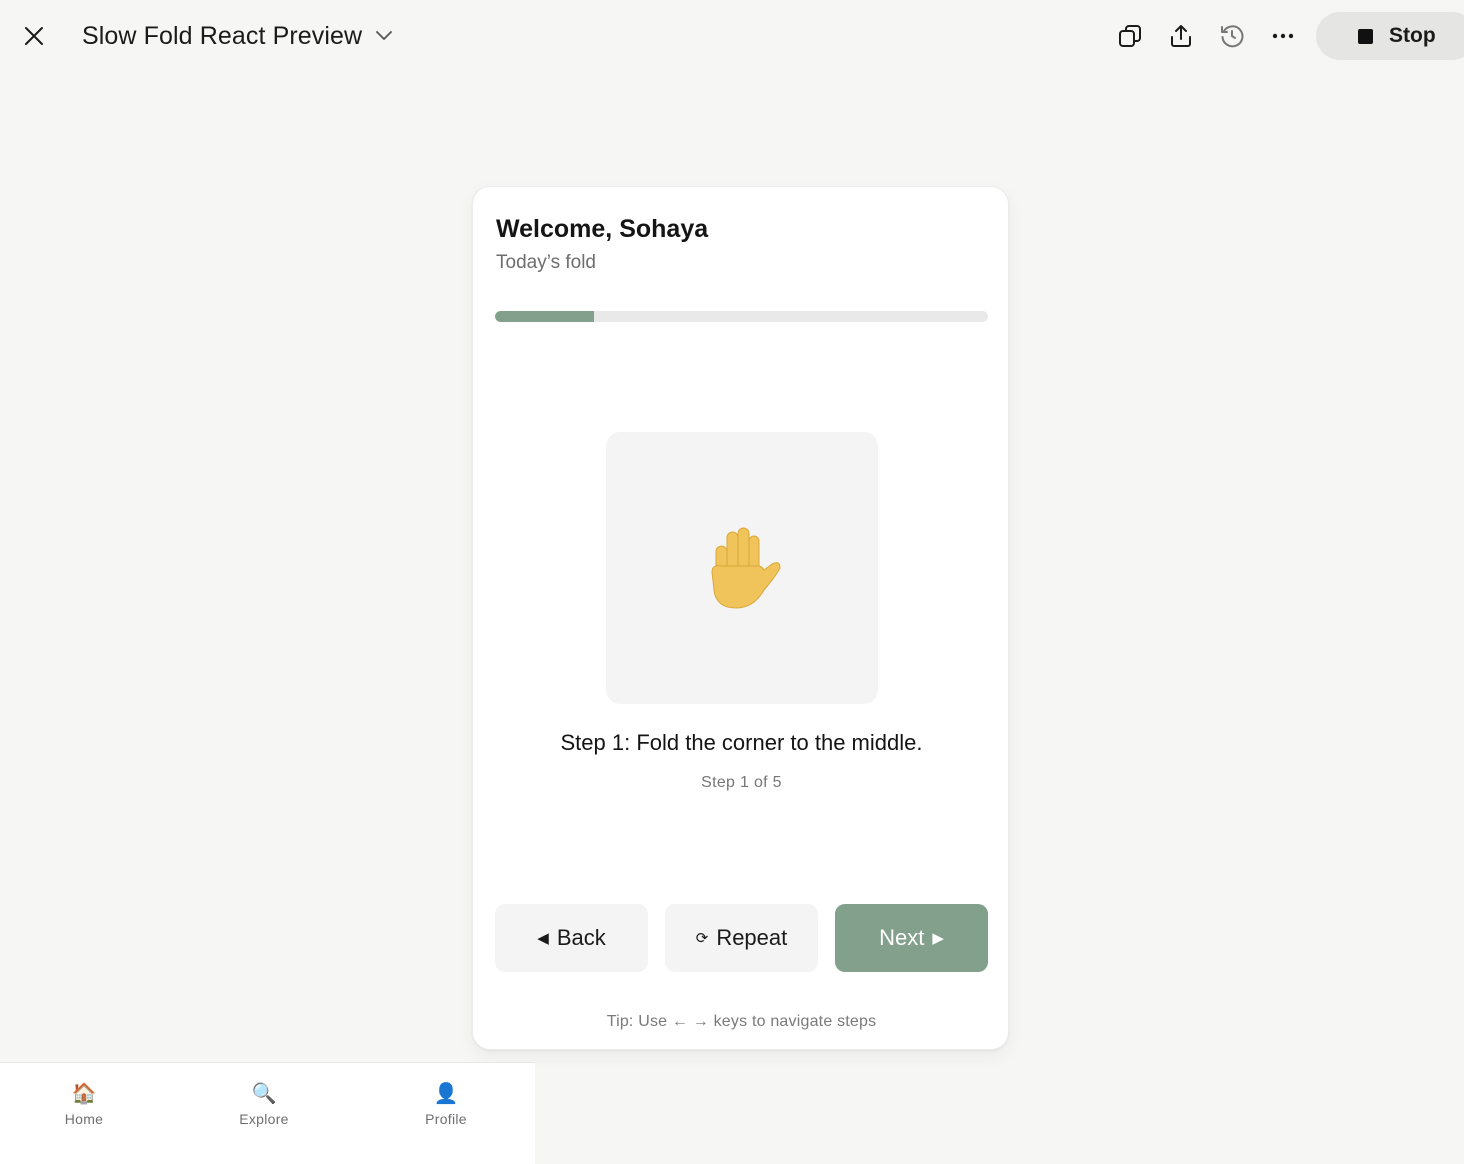 Image resolution: width=1464 pixels, height=1164 pixels. I want to click on repeat-button: ⟳ Repeat, so click(741, 938).